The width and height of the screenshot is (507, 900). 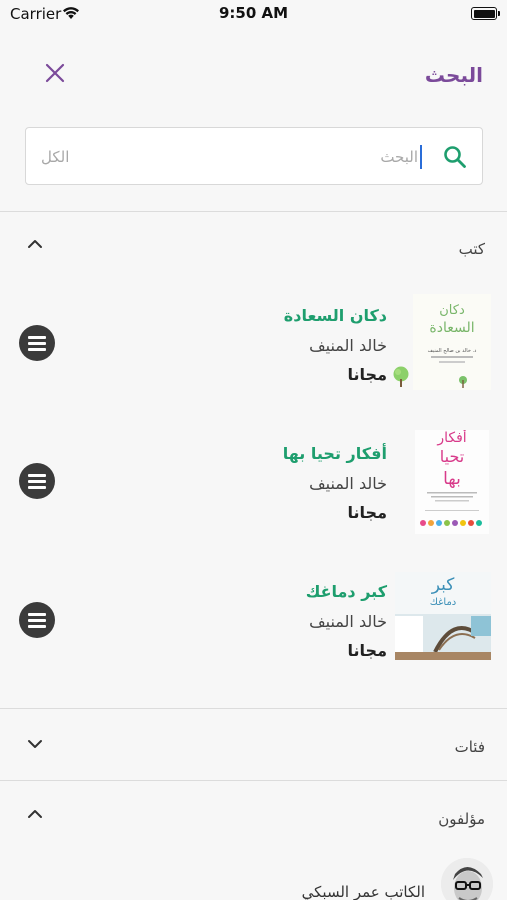 I want to click on cover-line2: تحيا, so click(x=452, y=456).